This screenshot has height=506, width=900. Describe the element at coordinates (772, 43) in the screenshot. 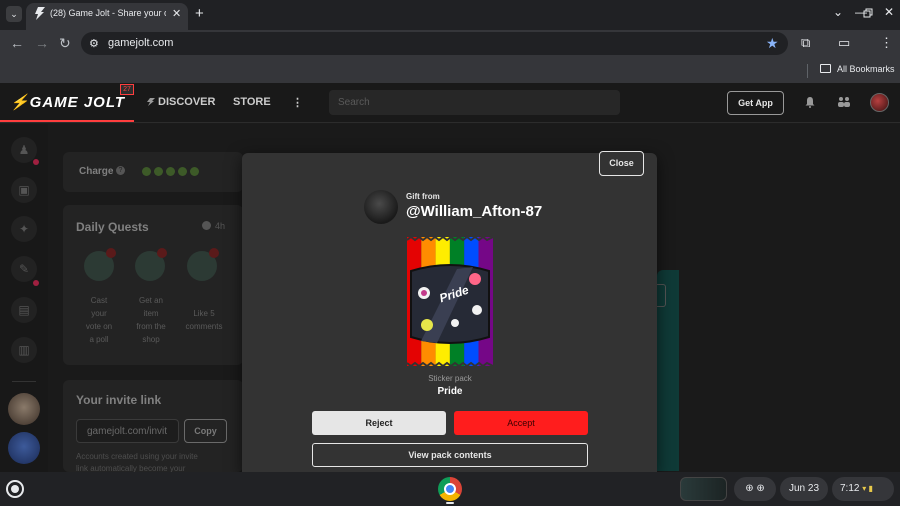

I see `bookmark-star-icon: ★` at that location.